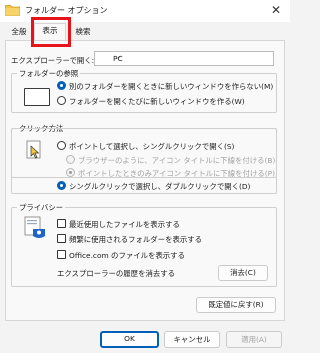  I want to click on privacy-title: プライバシー, so click(41, 207).